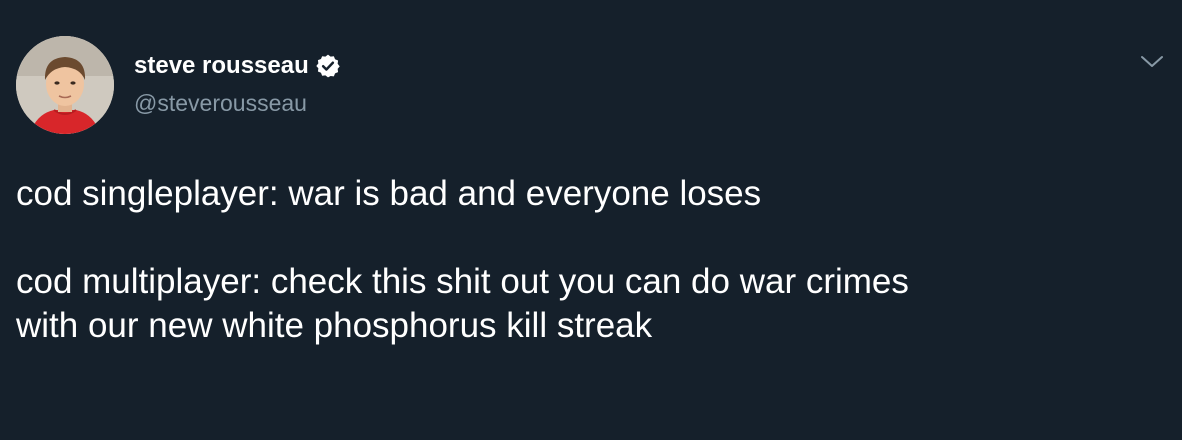 The width and height of the screenshot is (1182, 440). Describe the element at coordinates (1152, 62) in the screenshot. I see `chevron-down-icon` at that location.